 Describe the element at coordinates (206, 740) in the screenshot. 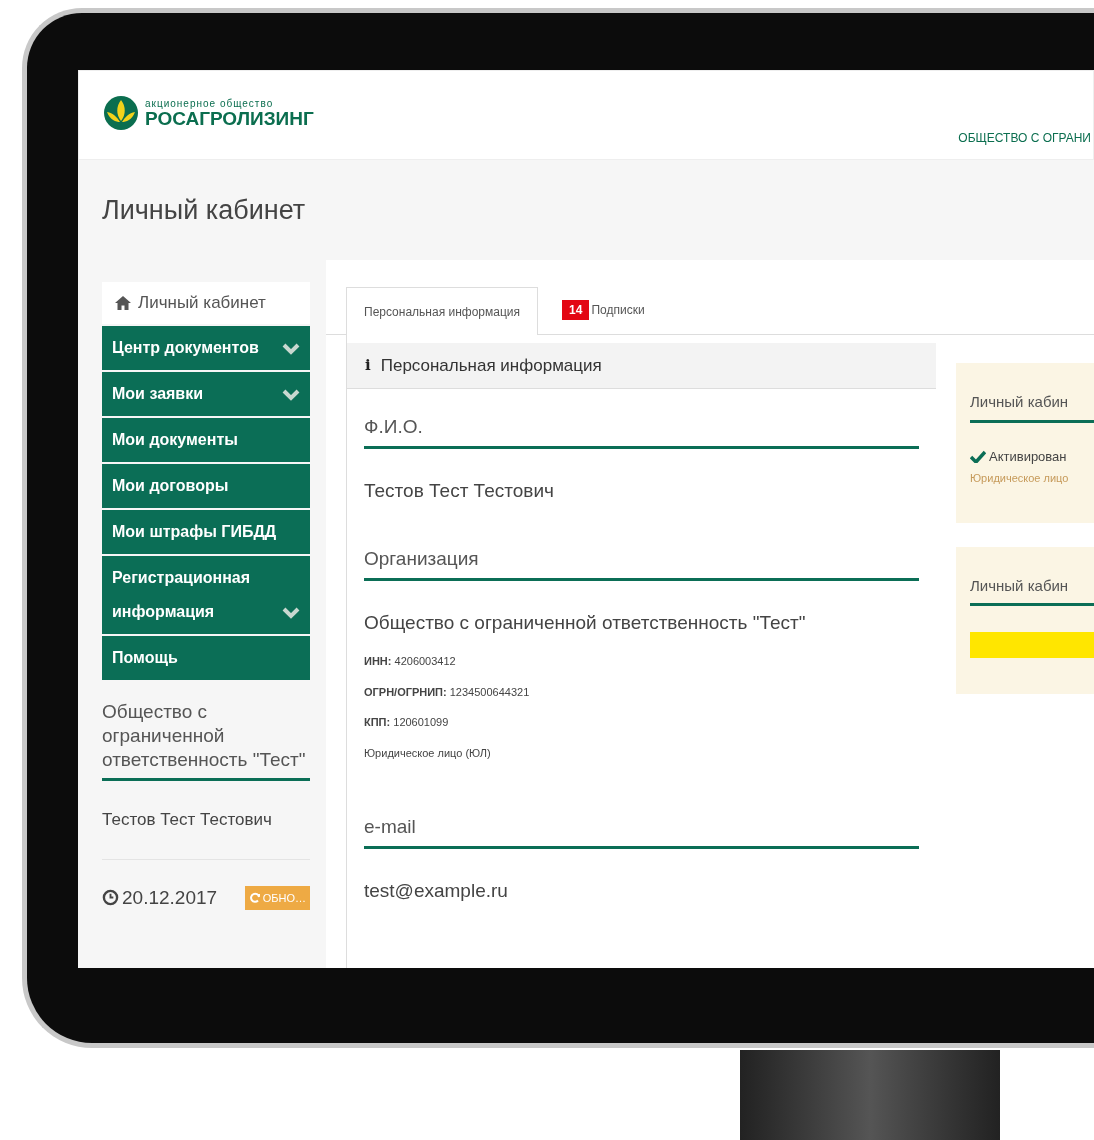

I see `organization-name: Общество с ограниченной ответственность "Тест"` at that location.